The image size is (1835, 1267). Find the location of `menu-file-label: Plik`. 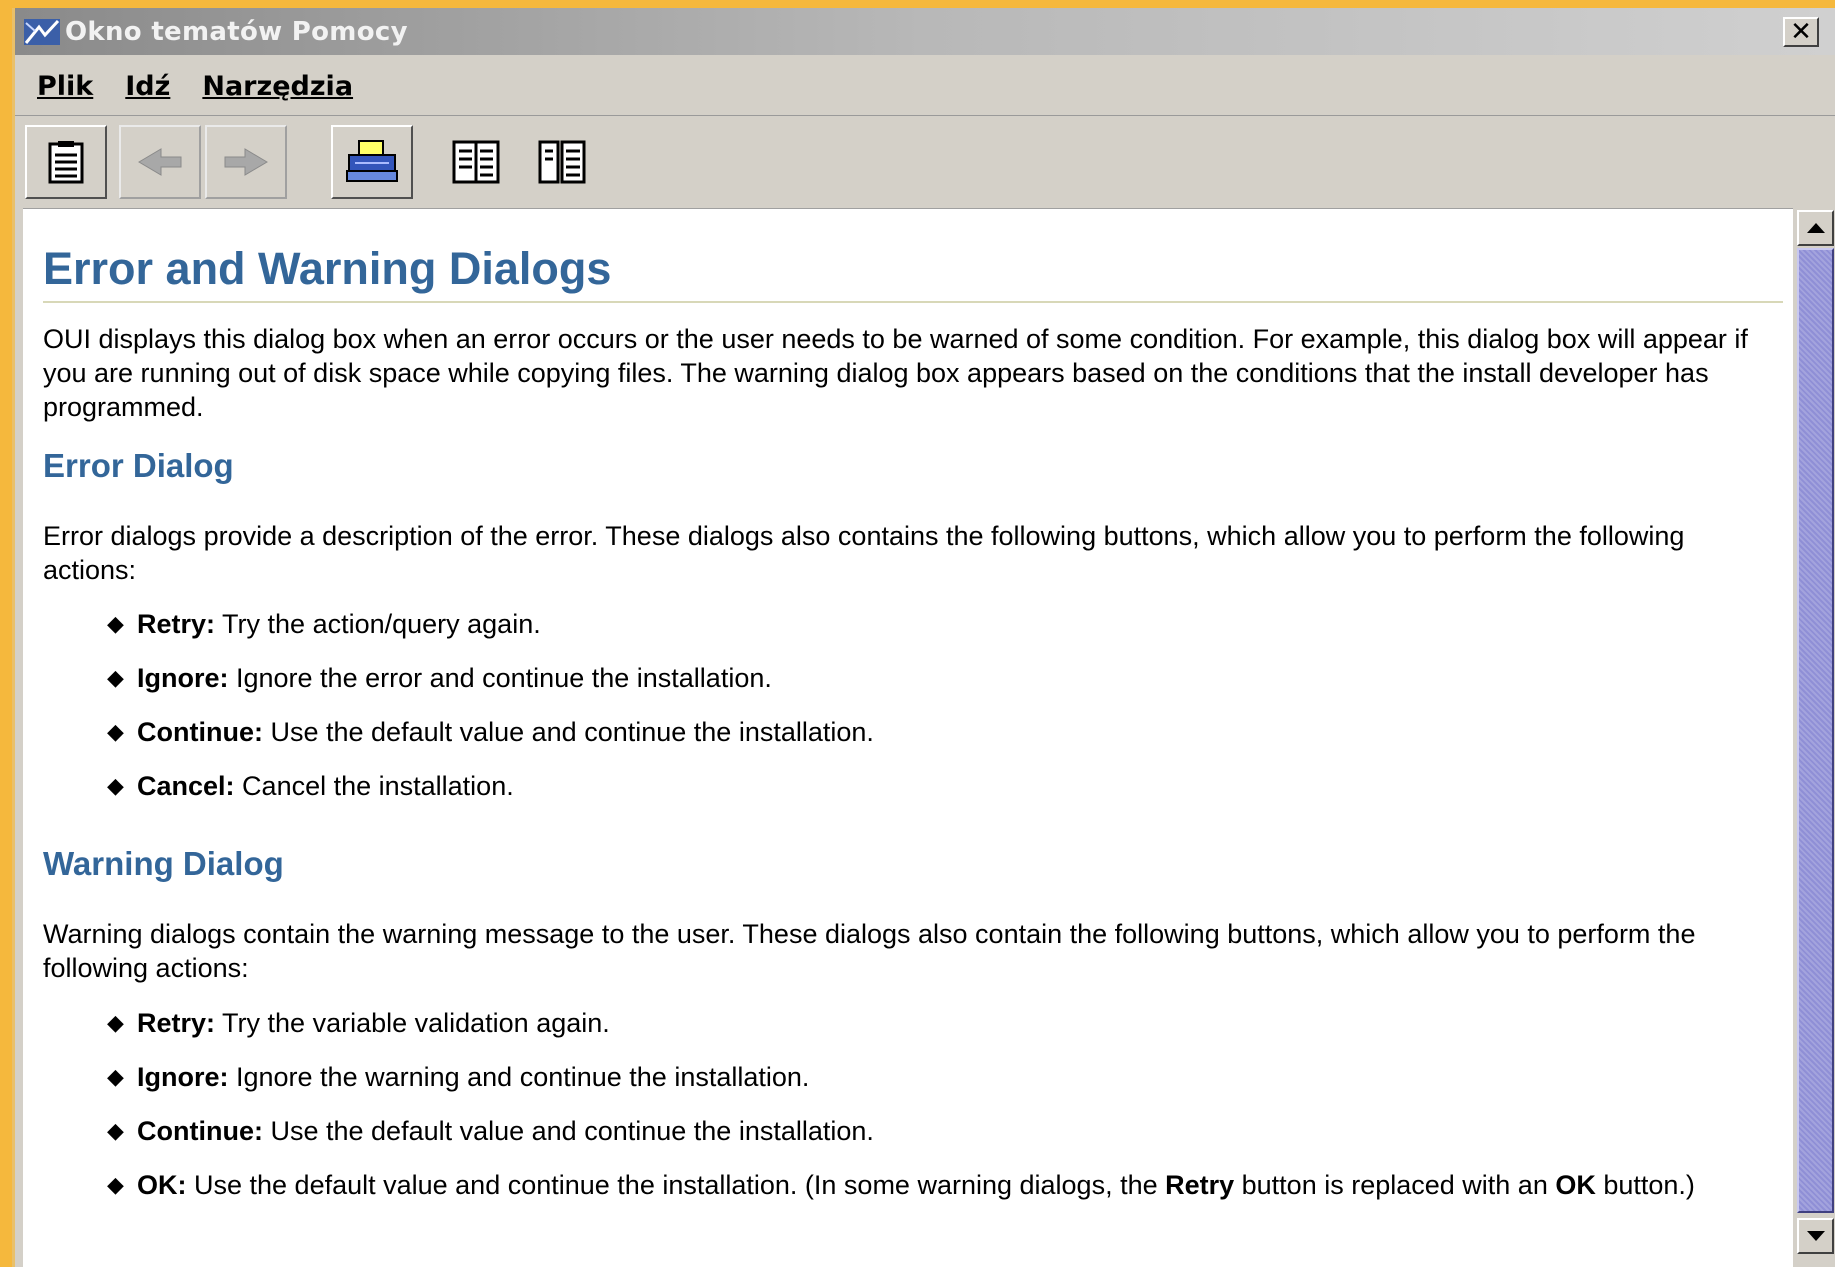

menu-file-label: Plik is located at coordinates (65, 86).